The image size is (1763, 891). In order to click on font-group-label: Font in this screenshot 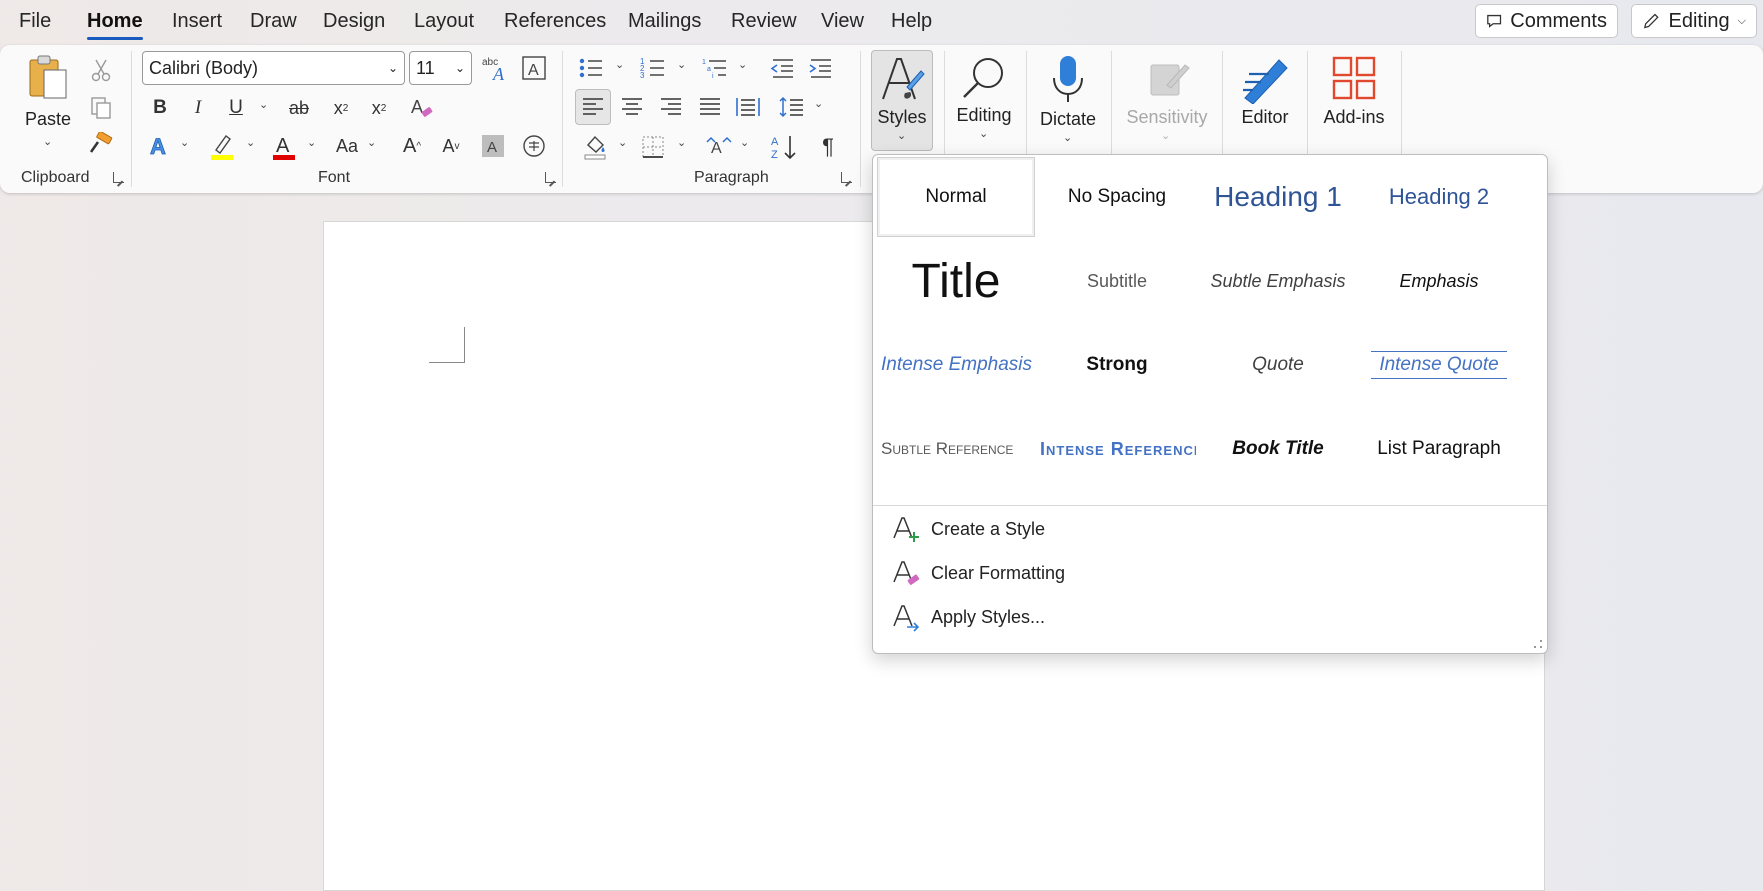, I will do `click(334, 177)`.